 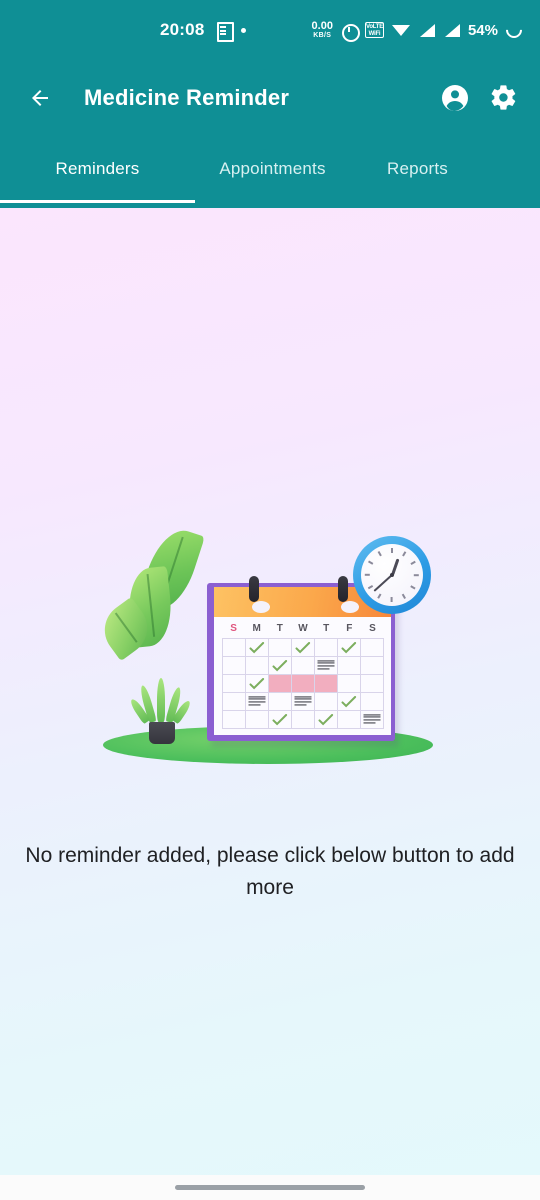 What do you see at coordinates (514, 30) in the screenshot?
I see `battery-charging-ring-icon` at bounding box center [514, 30].